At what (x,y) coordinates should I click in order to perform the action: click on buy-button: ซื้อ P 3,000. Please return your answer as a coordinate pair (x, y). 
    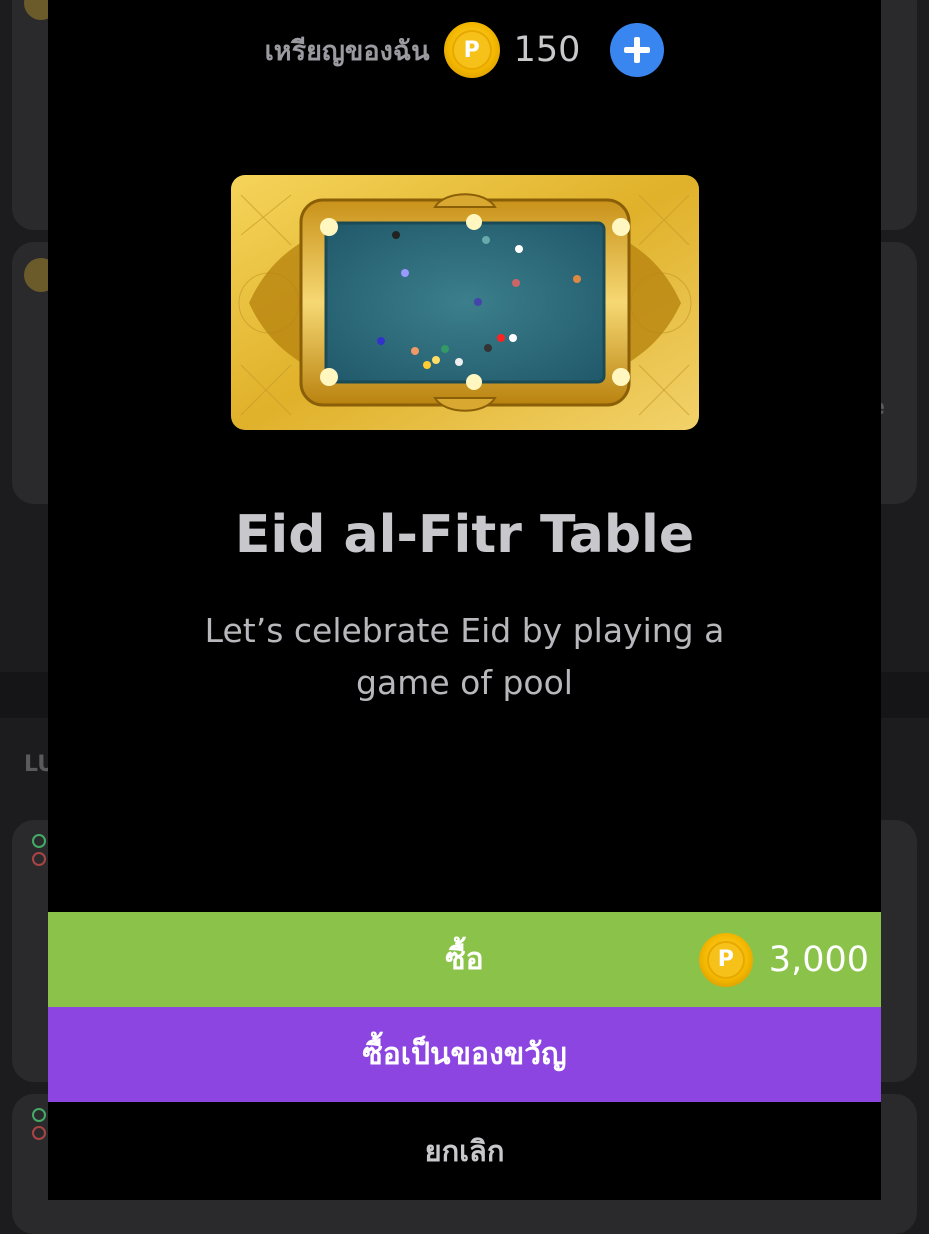
    Looking at the image, I should click on (464, 959).